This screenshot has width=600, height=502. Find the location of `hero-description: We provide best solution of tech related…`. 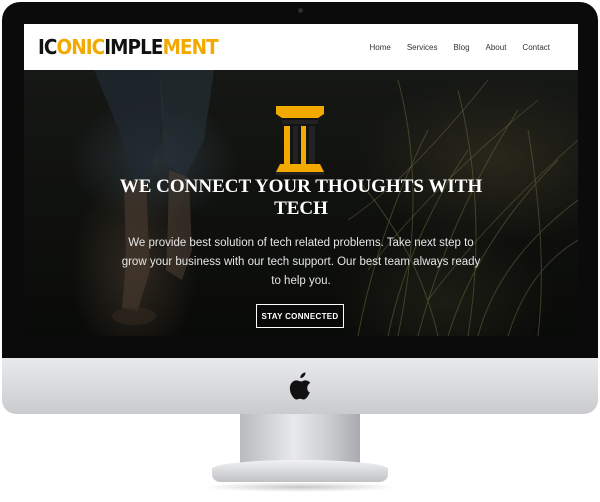

hero-description: We provide best solution of tech related… is located at coordinates (301, 262).